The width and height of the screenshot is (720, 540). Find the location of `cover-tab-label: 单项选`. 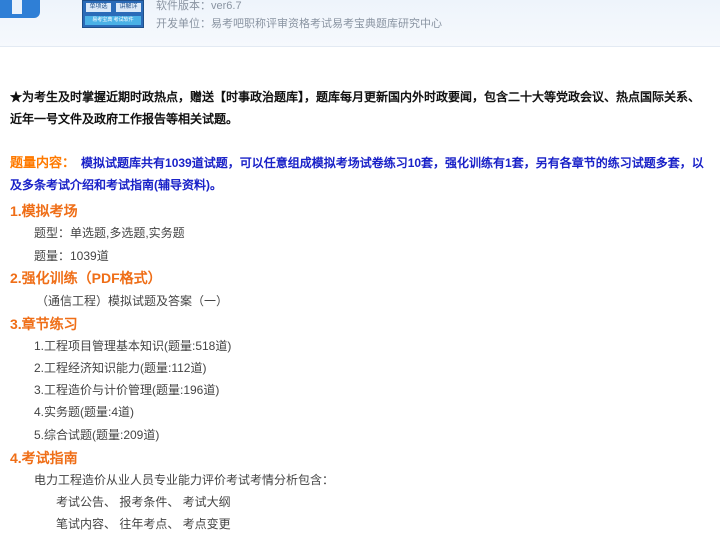

cover-tab-label: 单项选 is located at coordinates (98, 7).